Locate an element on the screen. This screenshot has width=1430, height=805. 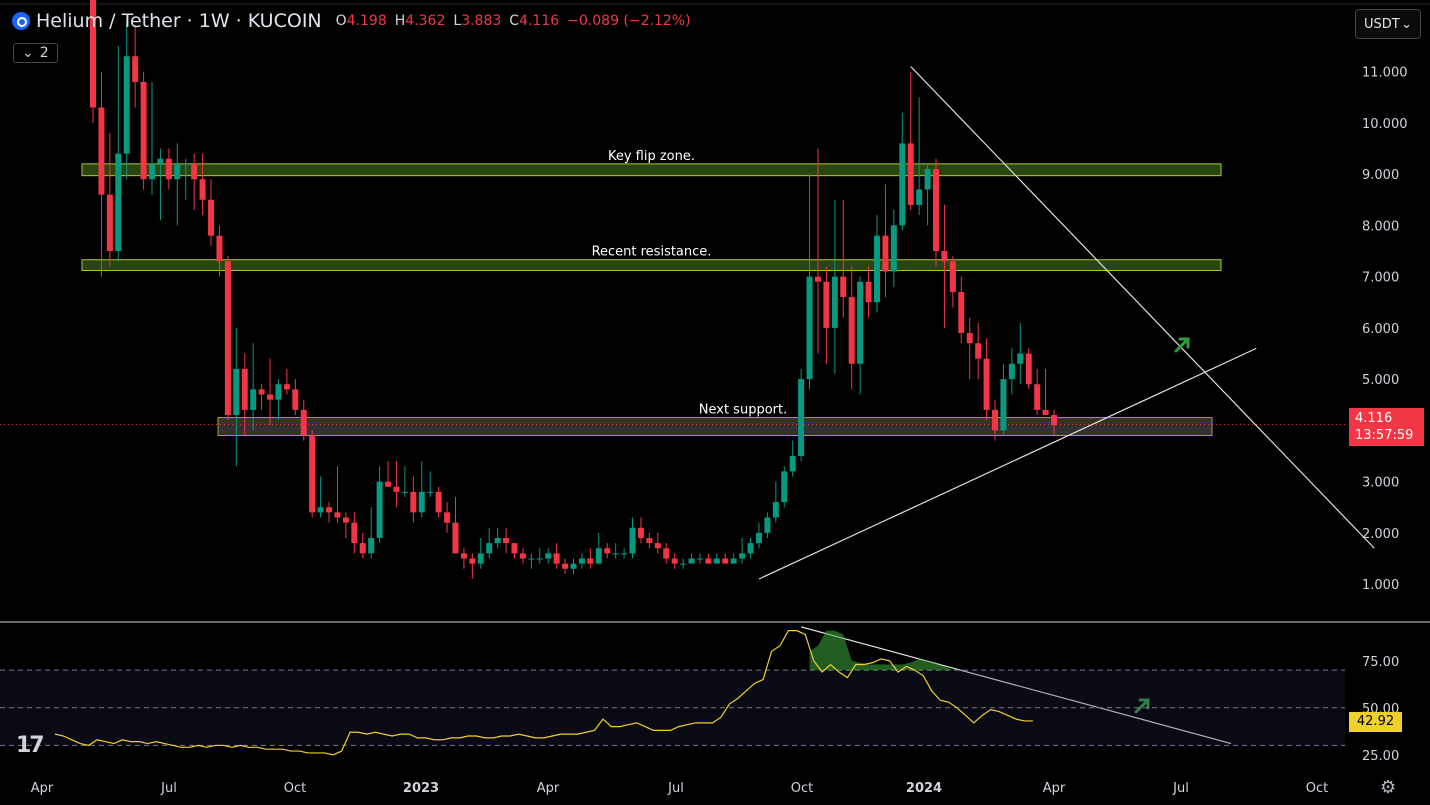
indicators-toggle-button: ⌄ 2 is located at coordinates (35, 53).